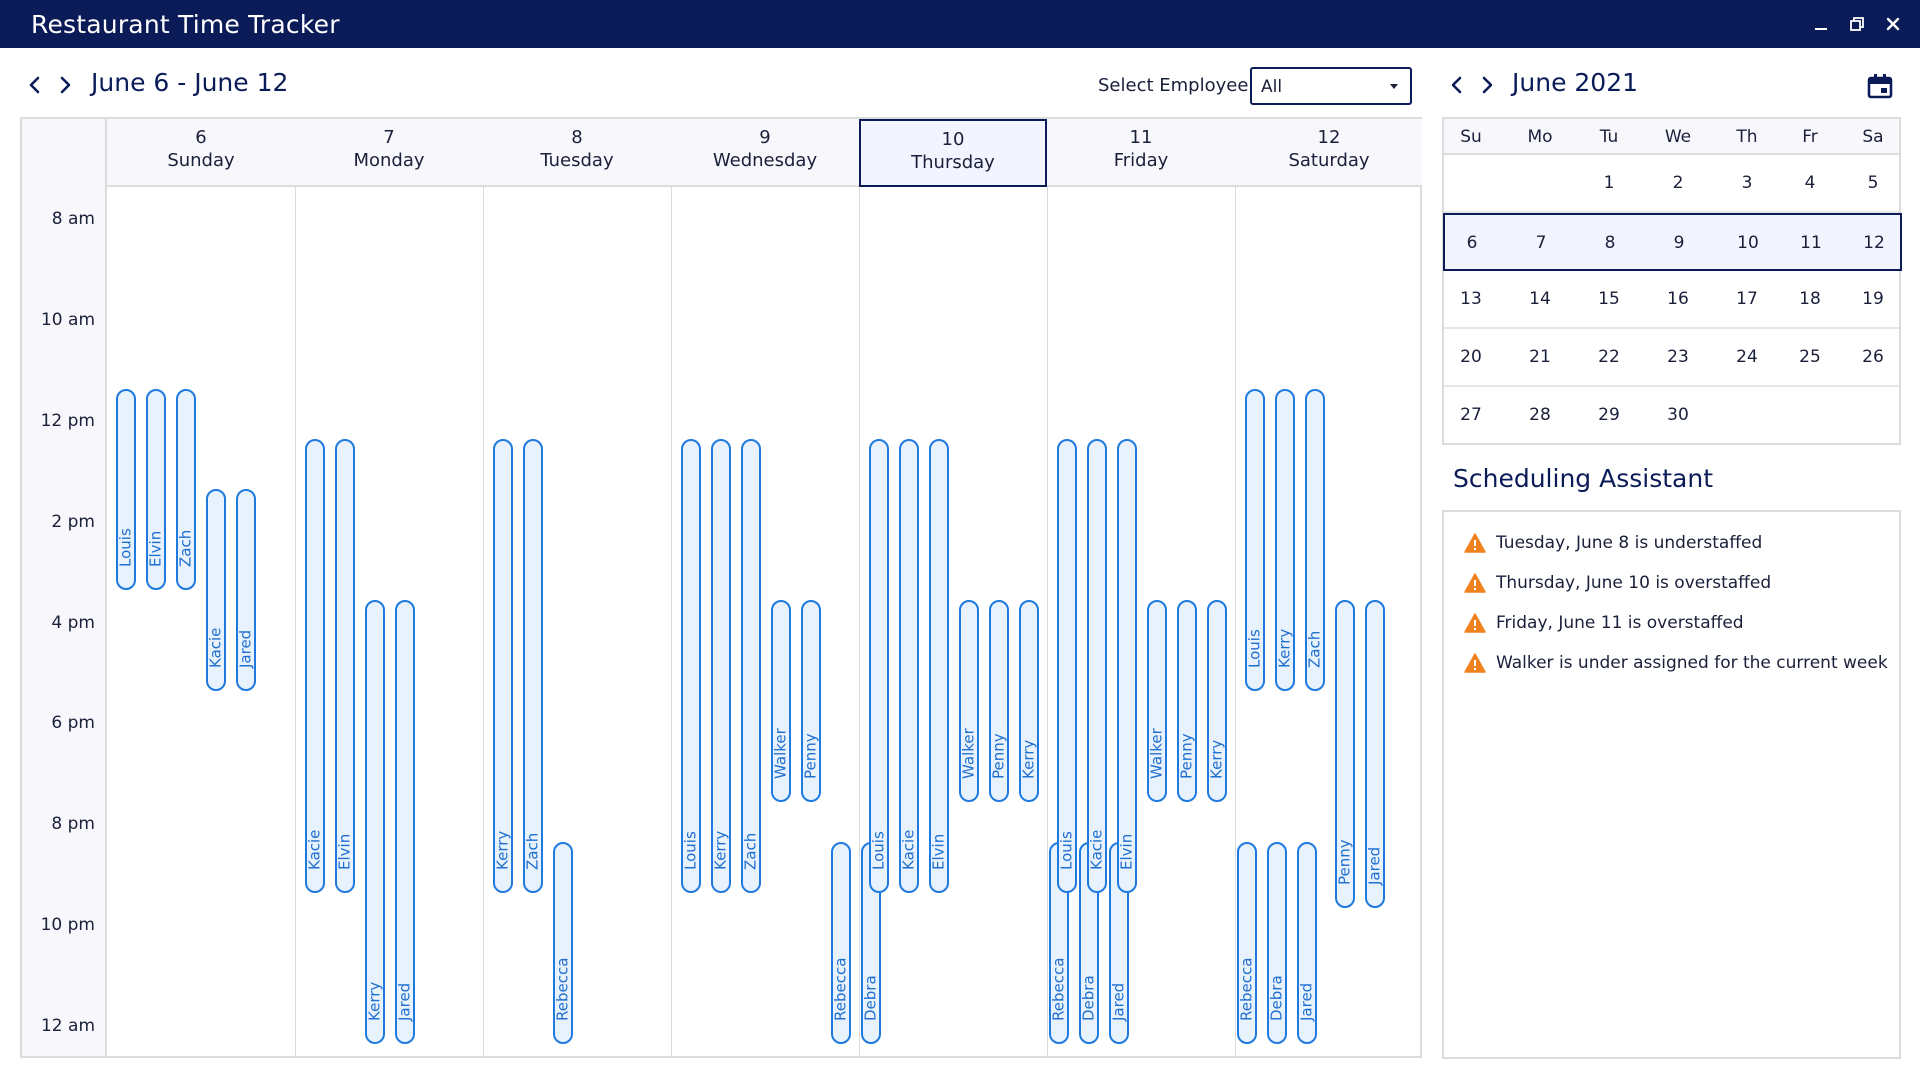  Describe the element at coordinates (1821, 24) in the screenshot. I see `minimize-icon` at that location.